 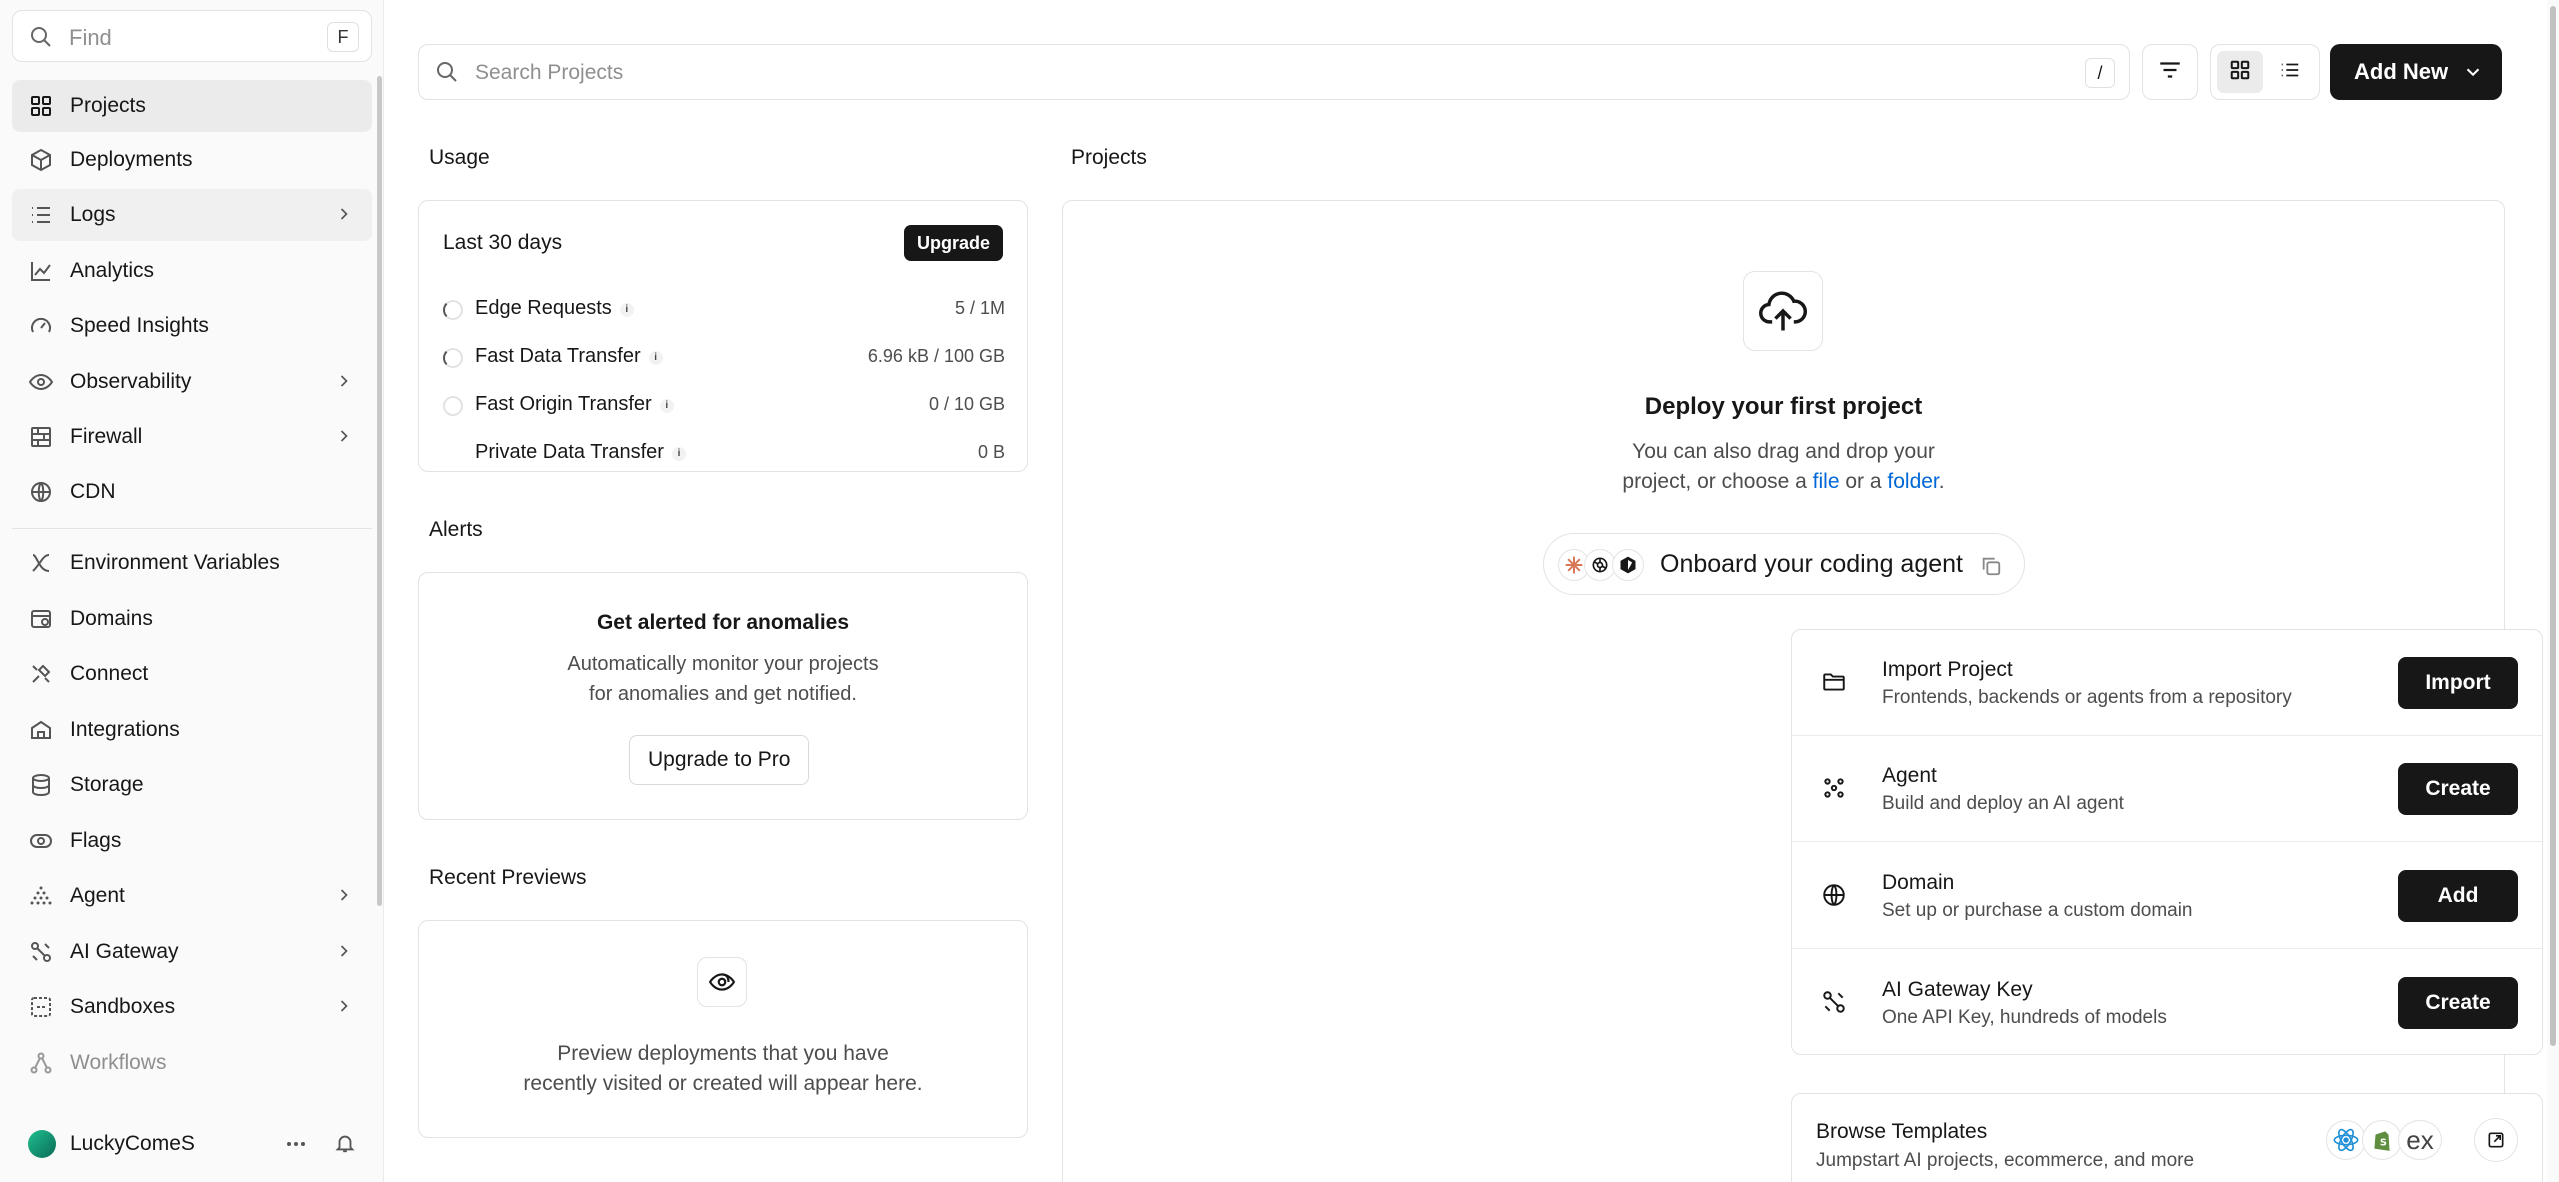 What do you see at coordinates (966, 404) in the screenshot?
I see `usage-value: 0 / 10 GB` at bounding box center [966, 404].